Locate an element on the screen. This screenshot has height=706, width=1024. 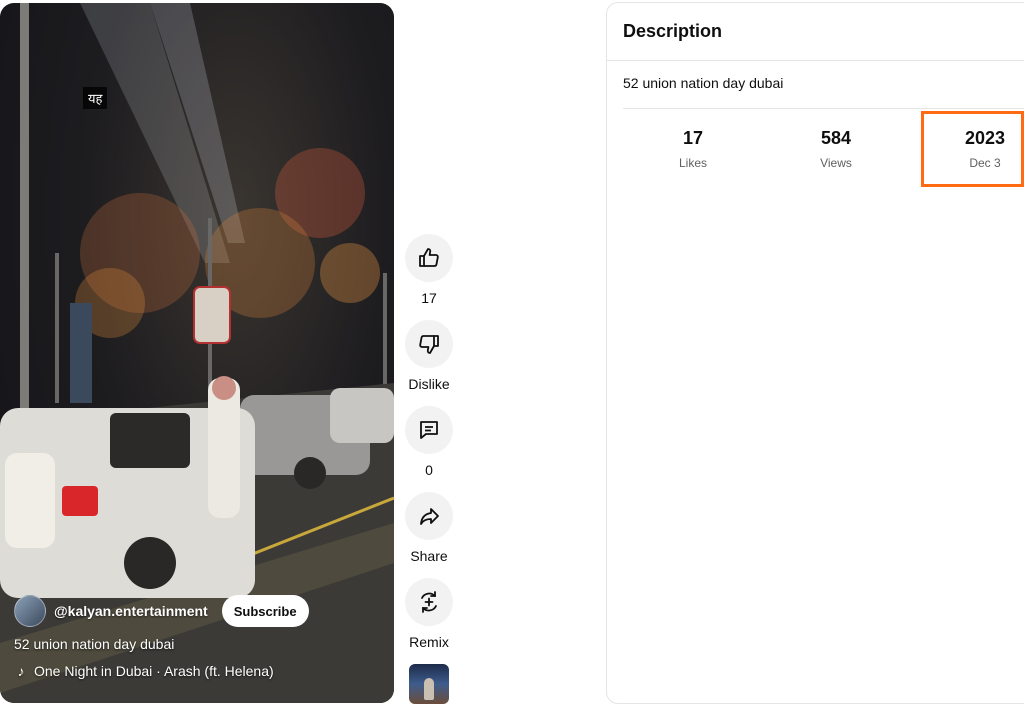
share-button is located at coordinates (429, 516).